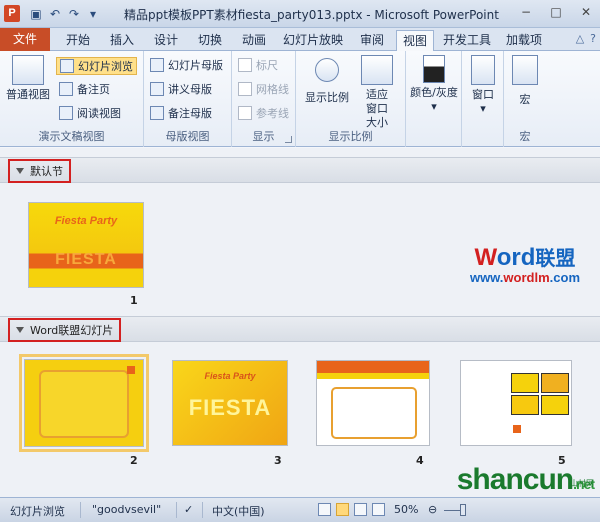  Describe the element at coordinates (432, 509) in the screenshot. I see `zoom-out-icon: ⊖` at that location.